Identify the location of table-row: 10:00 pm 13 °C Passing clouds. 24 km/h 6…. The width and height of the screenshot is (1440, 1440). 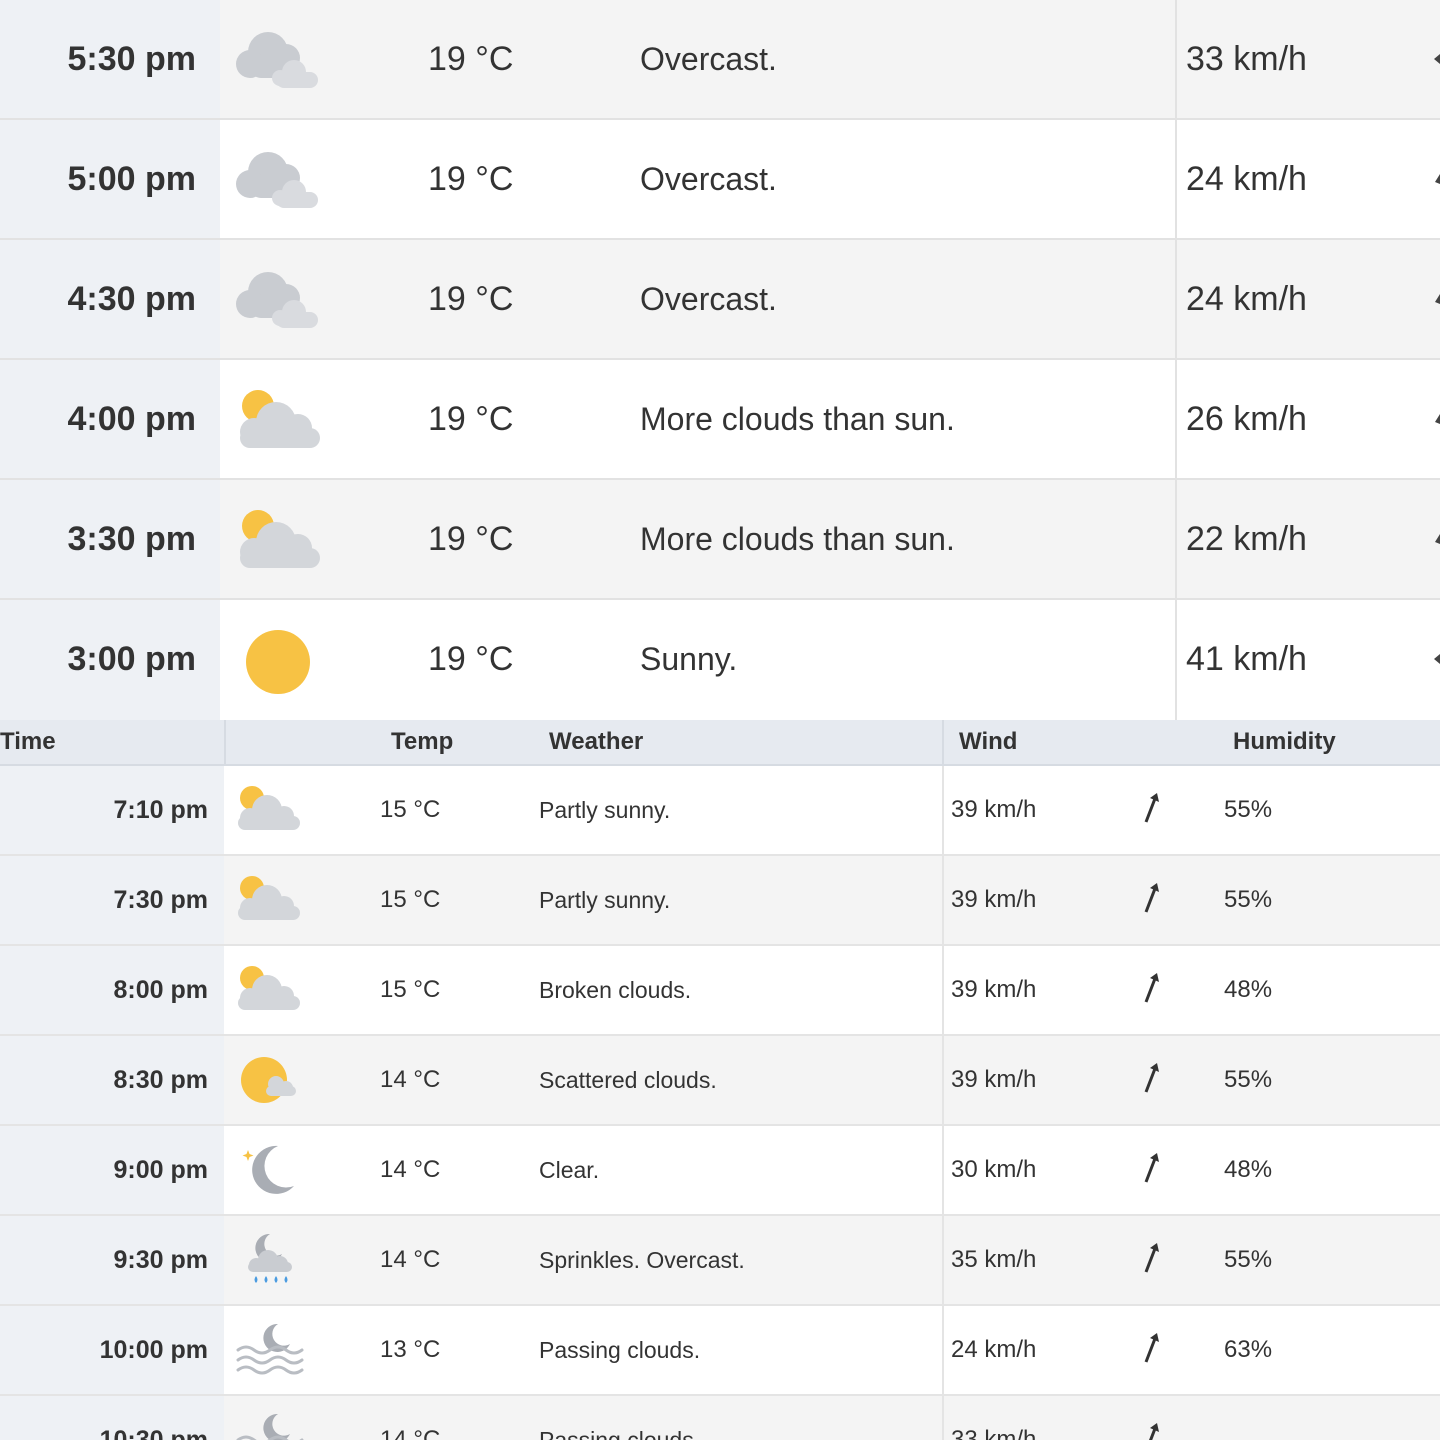
(720, 1351).